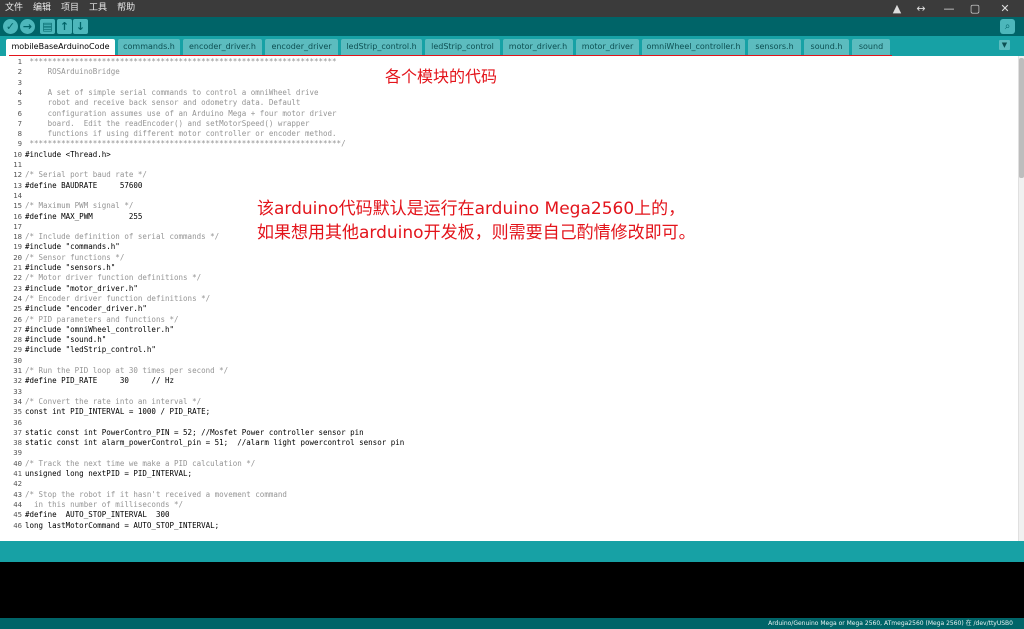  What do you see at coordinates (10, 26) in the screenshot?
I see `verify-icon: ✓` at bounding box center [10, 26].